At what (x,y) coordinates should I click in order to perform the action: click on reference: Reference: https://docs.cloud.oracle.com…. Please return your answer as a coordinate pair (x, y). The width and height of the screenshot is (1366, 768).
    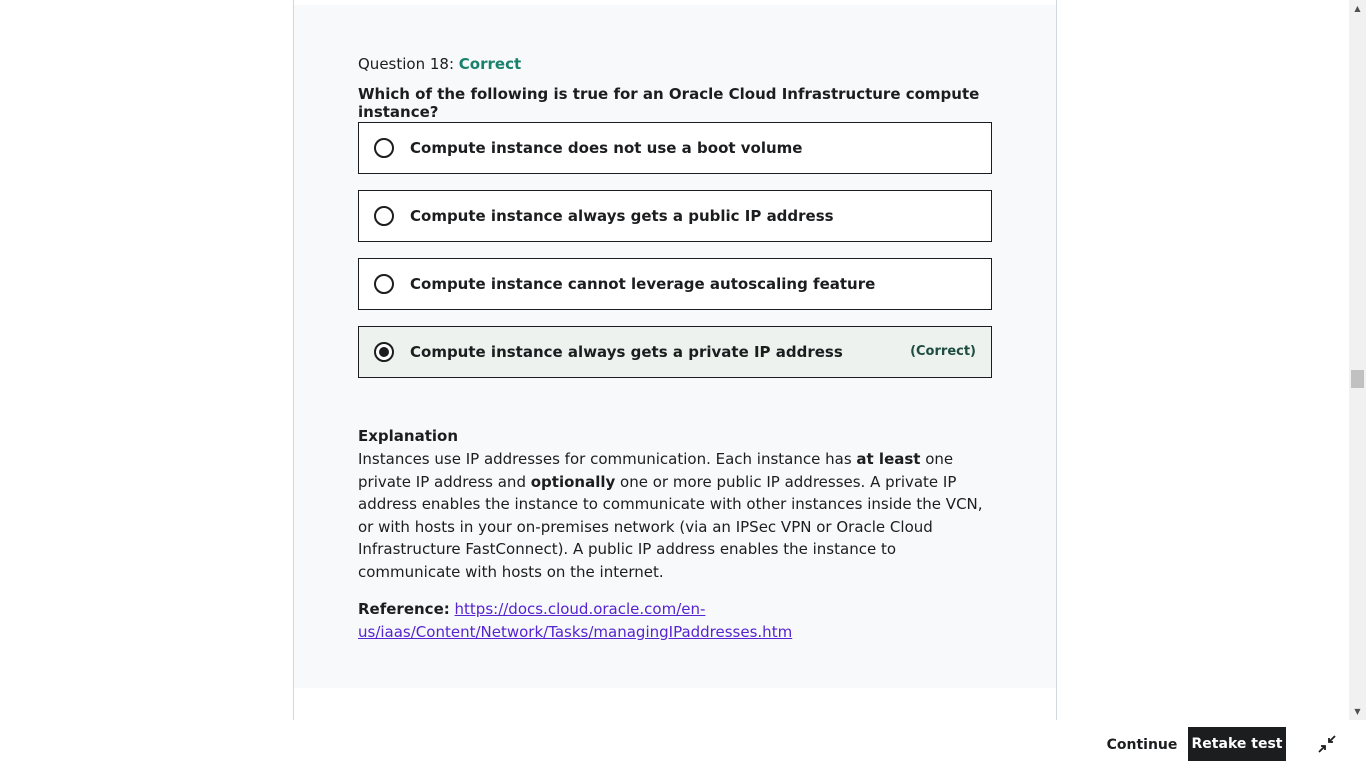
    Looking at the image, I should click on (678, 621).